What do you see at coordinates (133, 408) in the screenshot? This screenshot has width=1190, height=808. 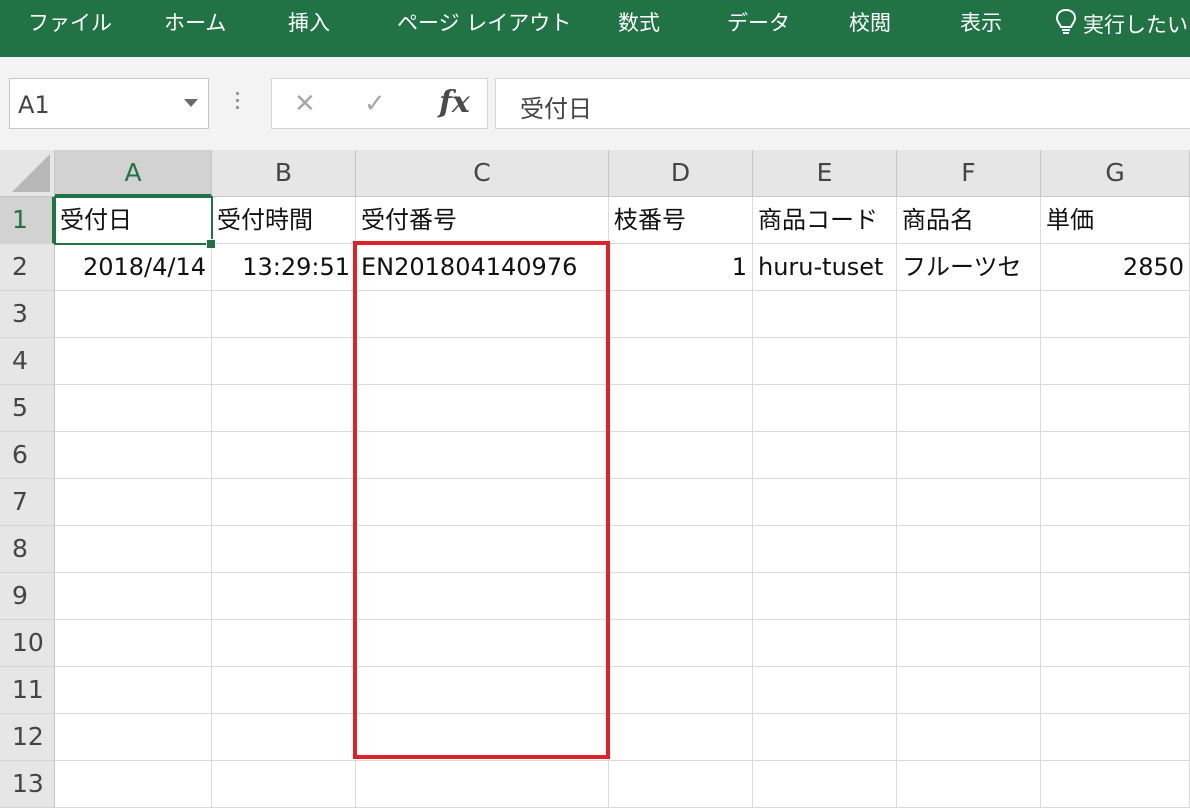 I see `cell-a5` at bounding box center [133, 408].